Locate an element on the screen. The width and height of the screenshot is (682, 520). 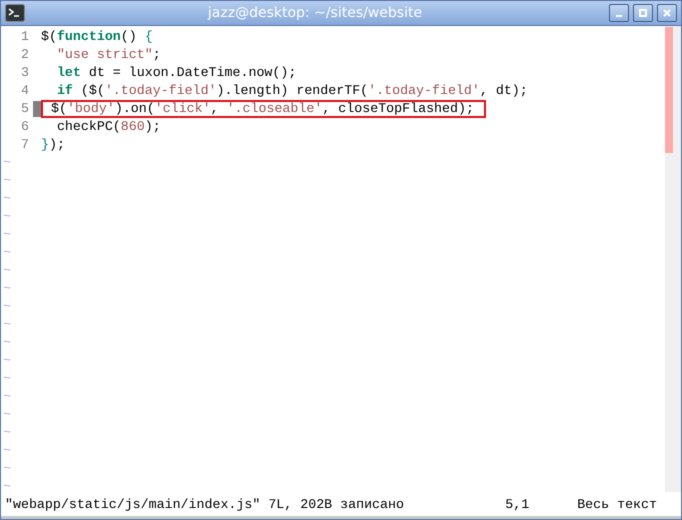
terminal-icon is located at coordinates (15, 13).